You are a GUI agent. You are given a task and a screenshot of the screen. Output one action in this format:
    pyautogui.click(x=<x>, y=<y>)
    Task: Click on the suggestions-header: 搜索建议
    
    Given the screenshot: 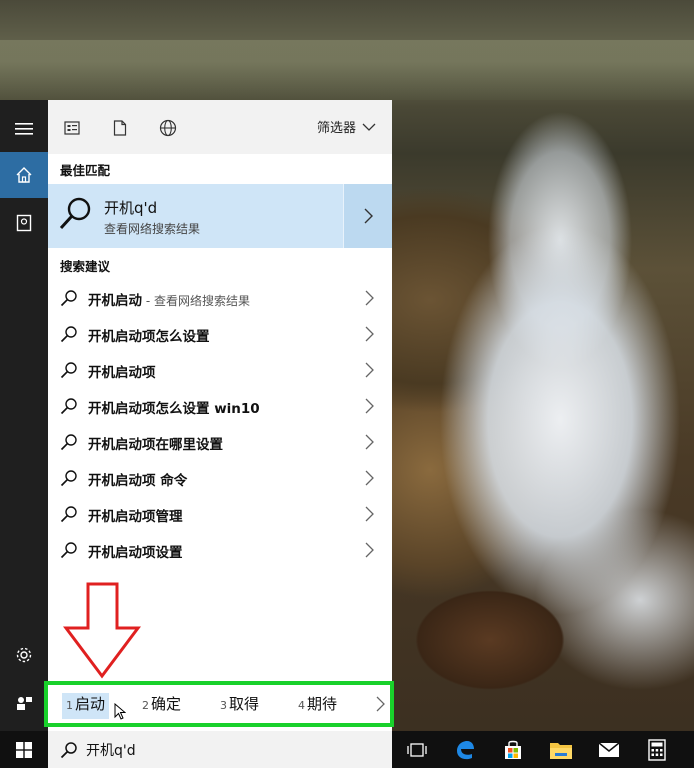 What is the action you would take?
    pyautogui.click(x=85, y=266)
    